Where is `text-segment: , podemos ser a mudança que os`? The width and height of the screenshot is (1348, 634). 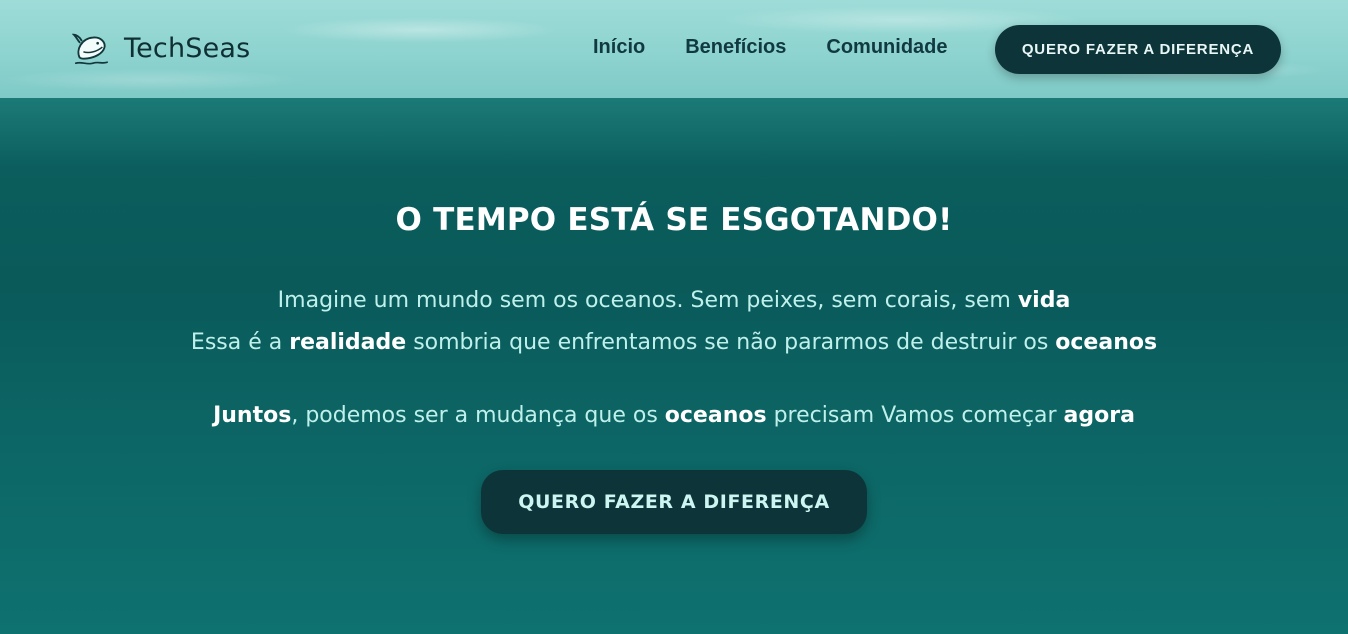 text-segment: , podemos ser a mudança que os is located at coordinates (478, 415).